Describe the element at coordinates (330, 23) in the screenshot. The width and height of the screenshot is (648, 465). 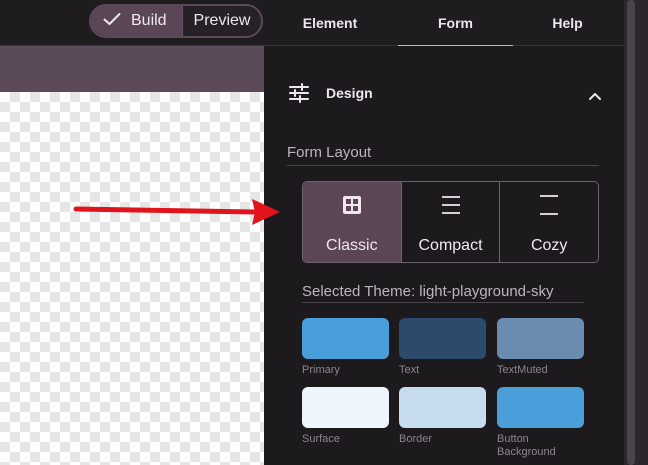
I see `tab-element: Element` at that location.